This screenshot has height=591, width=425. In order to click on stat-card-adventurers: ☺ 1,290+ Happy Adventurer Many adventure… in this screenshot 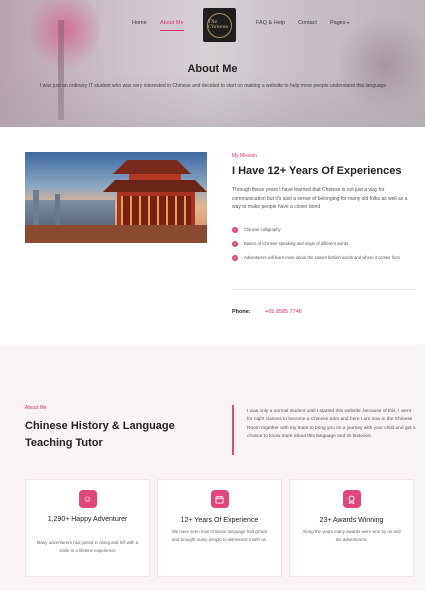, I will do `click(87, 528)`.